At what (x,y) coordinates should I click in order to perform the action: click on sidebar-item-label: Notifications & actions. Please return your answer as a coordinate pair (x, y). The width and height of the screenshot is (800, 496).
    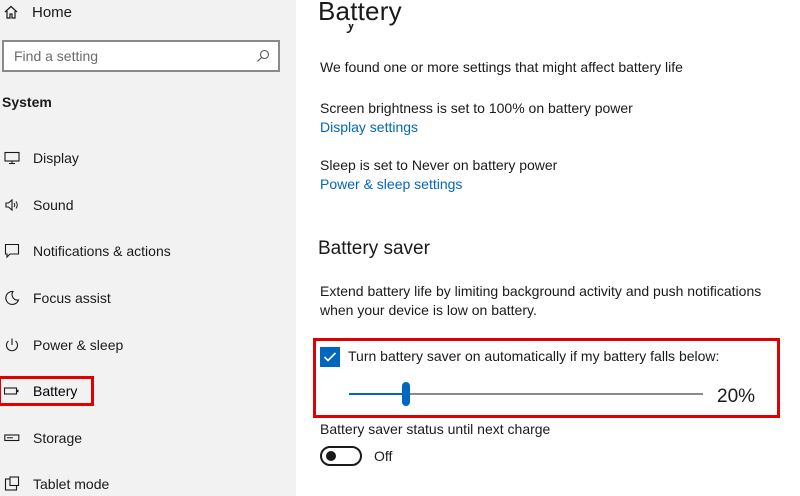
    Looking at the image, I should click on (102, 251).